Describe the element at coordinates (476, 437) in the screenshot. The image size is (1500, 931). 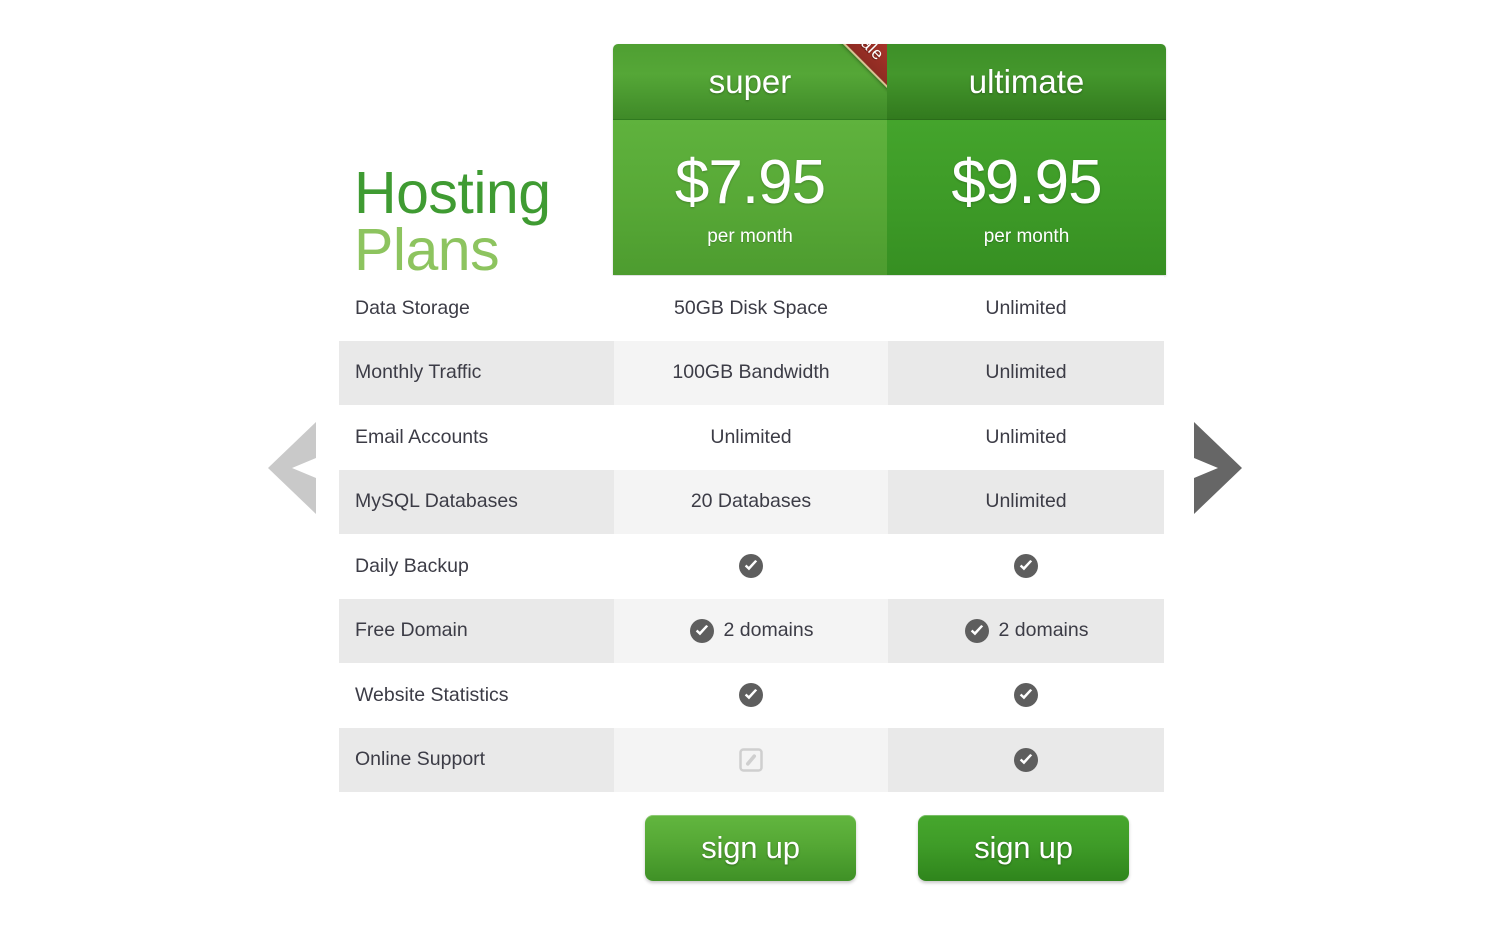
I see `feature-label-cell: Email Accounts` at that location.